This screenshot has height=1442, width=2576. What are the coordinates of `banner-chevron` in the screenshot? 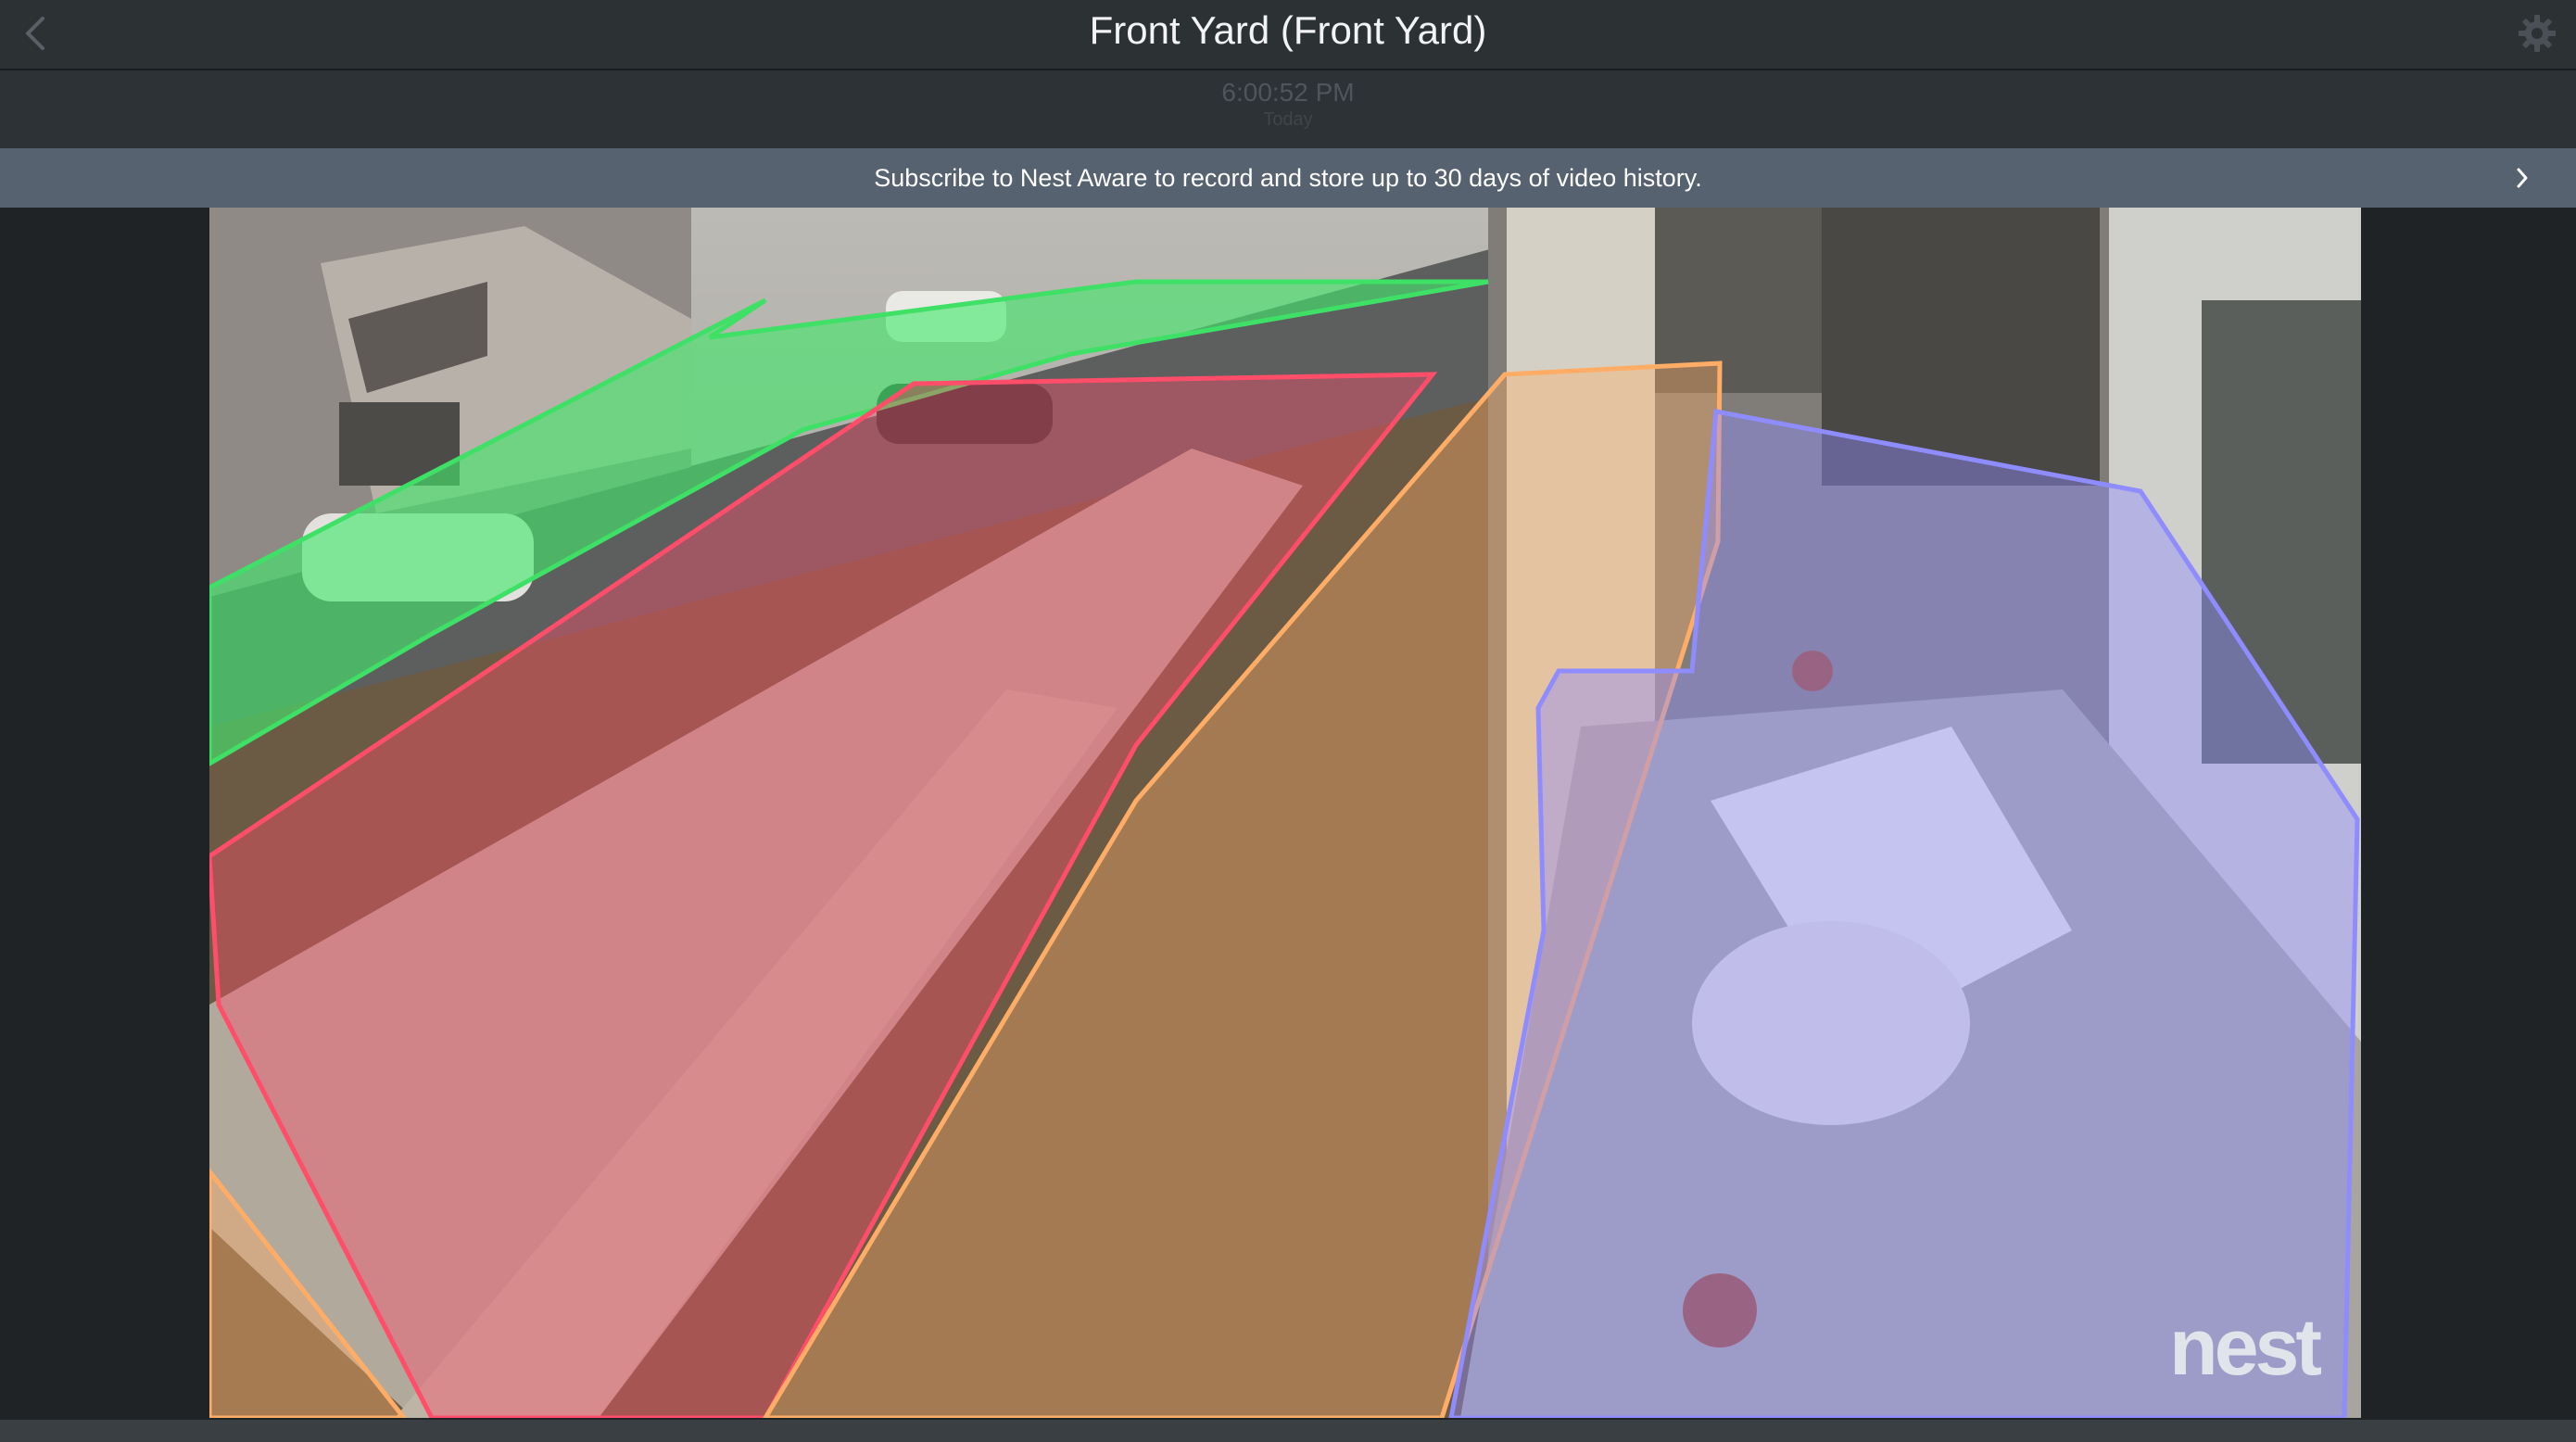 It's located at (2523, 178).